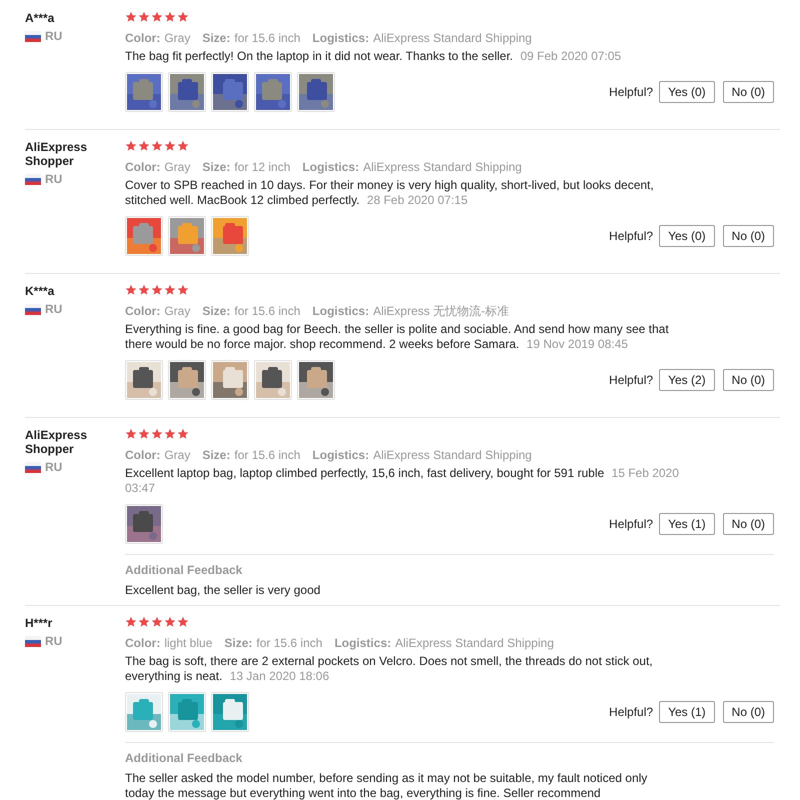  Describe the element at coordinates (223, 590) in the screenshot. I see `additional-feedback-text: Excellent bag, the seller is very good` at that location.